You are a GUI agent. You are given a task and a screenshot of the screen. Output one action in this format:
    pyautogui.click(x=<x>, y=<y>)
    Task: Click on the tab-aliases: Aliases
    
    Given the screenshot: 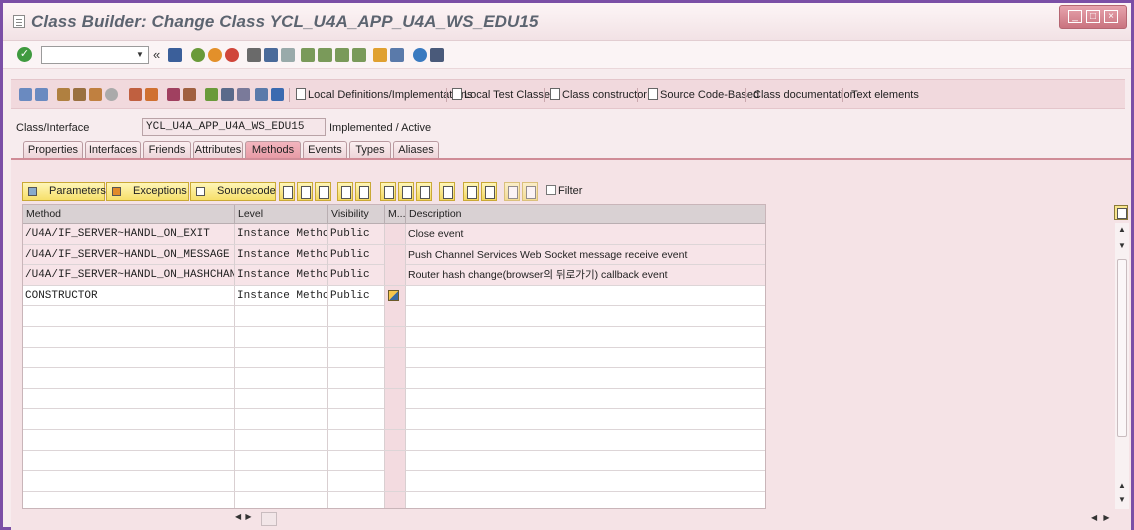 What is the action you would take?
    pyautogui.click(x=416, y=150)
    